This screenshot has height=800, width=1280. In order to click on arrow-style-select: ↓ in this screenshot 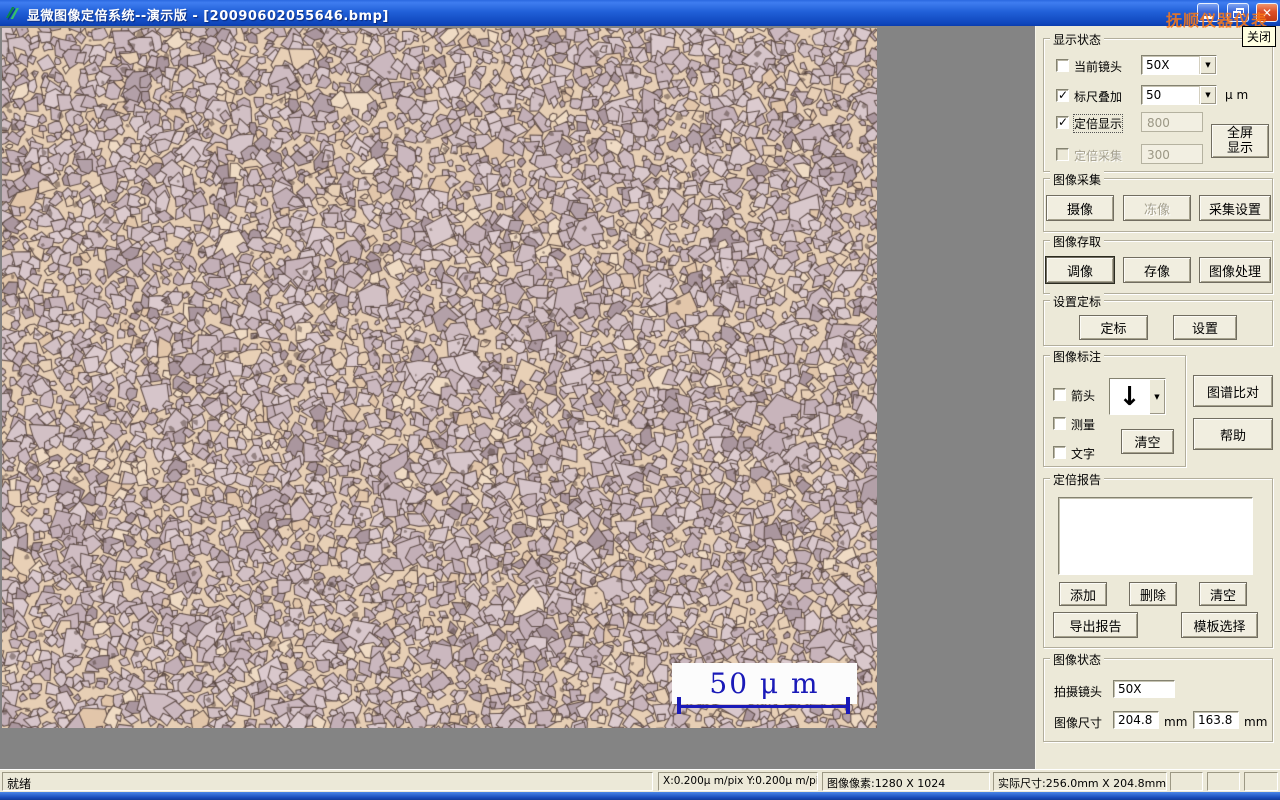, I will do `click(1137, 396)`.